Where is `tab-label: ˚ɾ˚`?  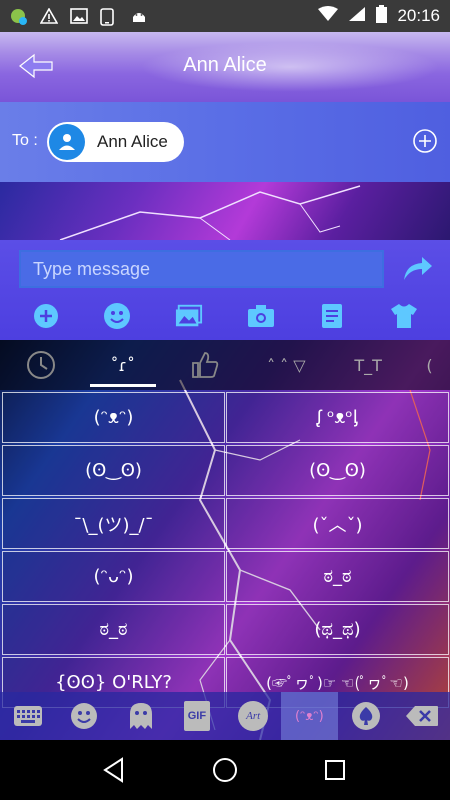
tab-label: ˚ɾ˚ is located at coordinates (122, 365).